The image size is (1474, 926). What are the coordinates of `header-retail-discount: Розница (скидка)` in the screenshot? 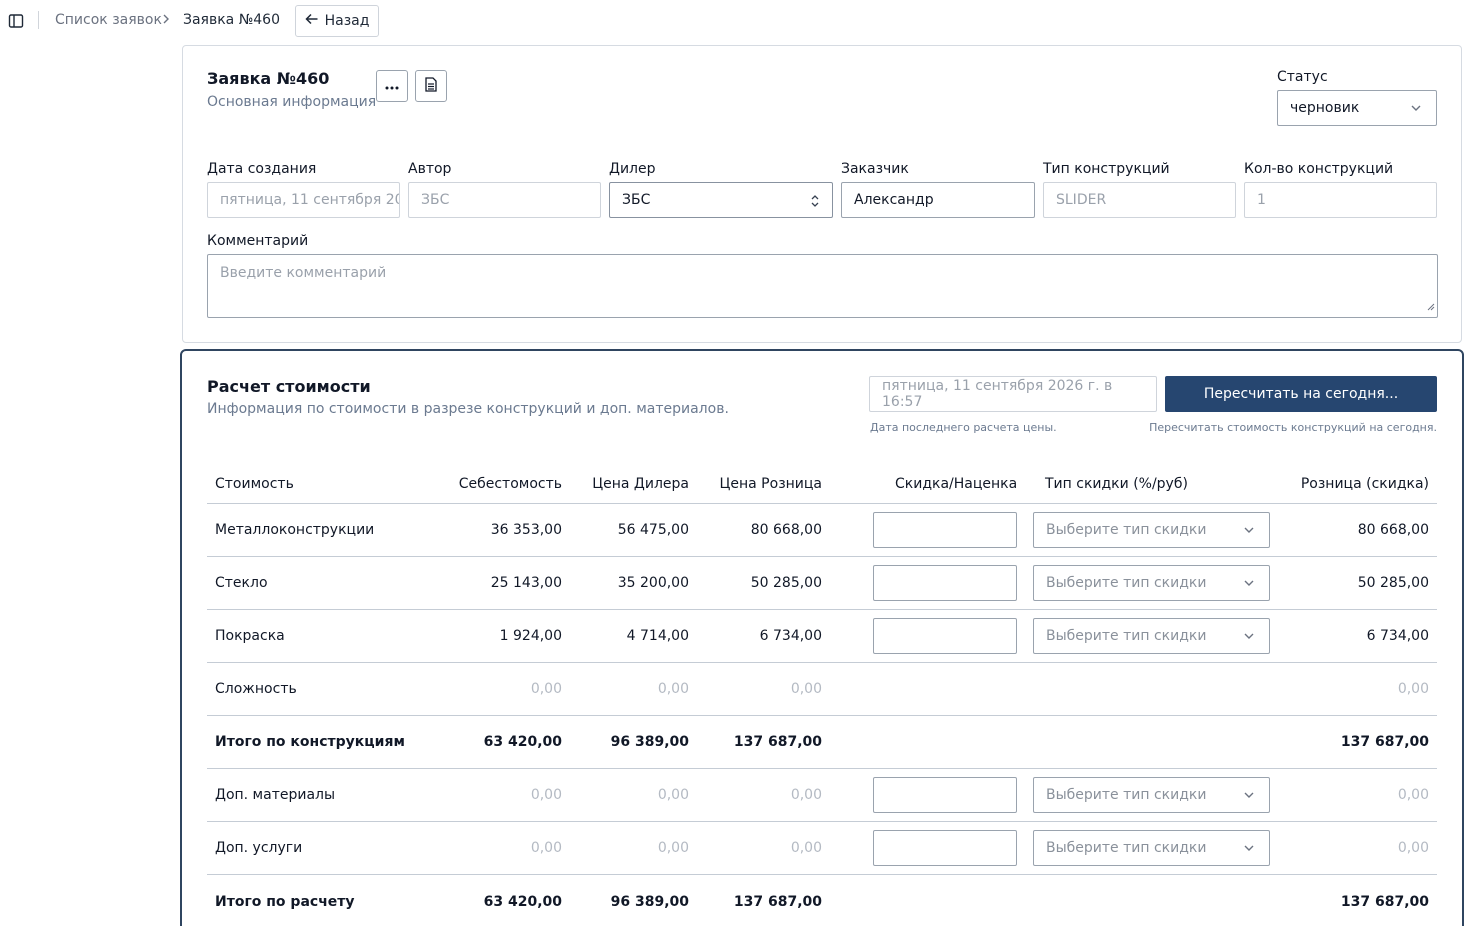 It's located at (1364, 483).